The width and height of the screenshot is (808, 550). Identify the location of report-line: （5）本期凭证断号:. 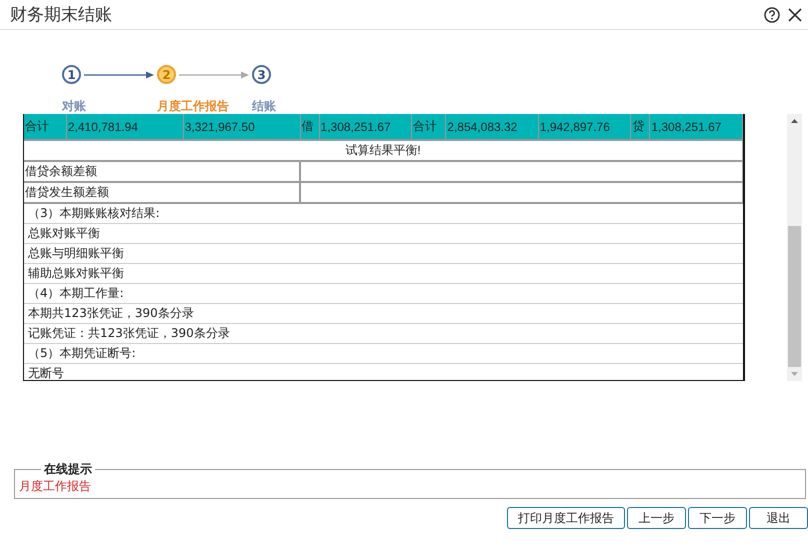
(383, 354).